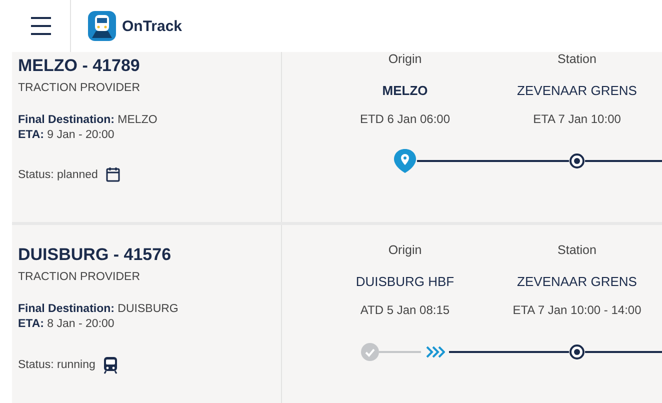 The image size is (662, 403). Describe the element at coordinates (88, 120) in the screenshot. I see `final-destination: Final Destination: MELZO` at that location.